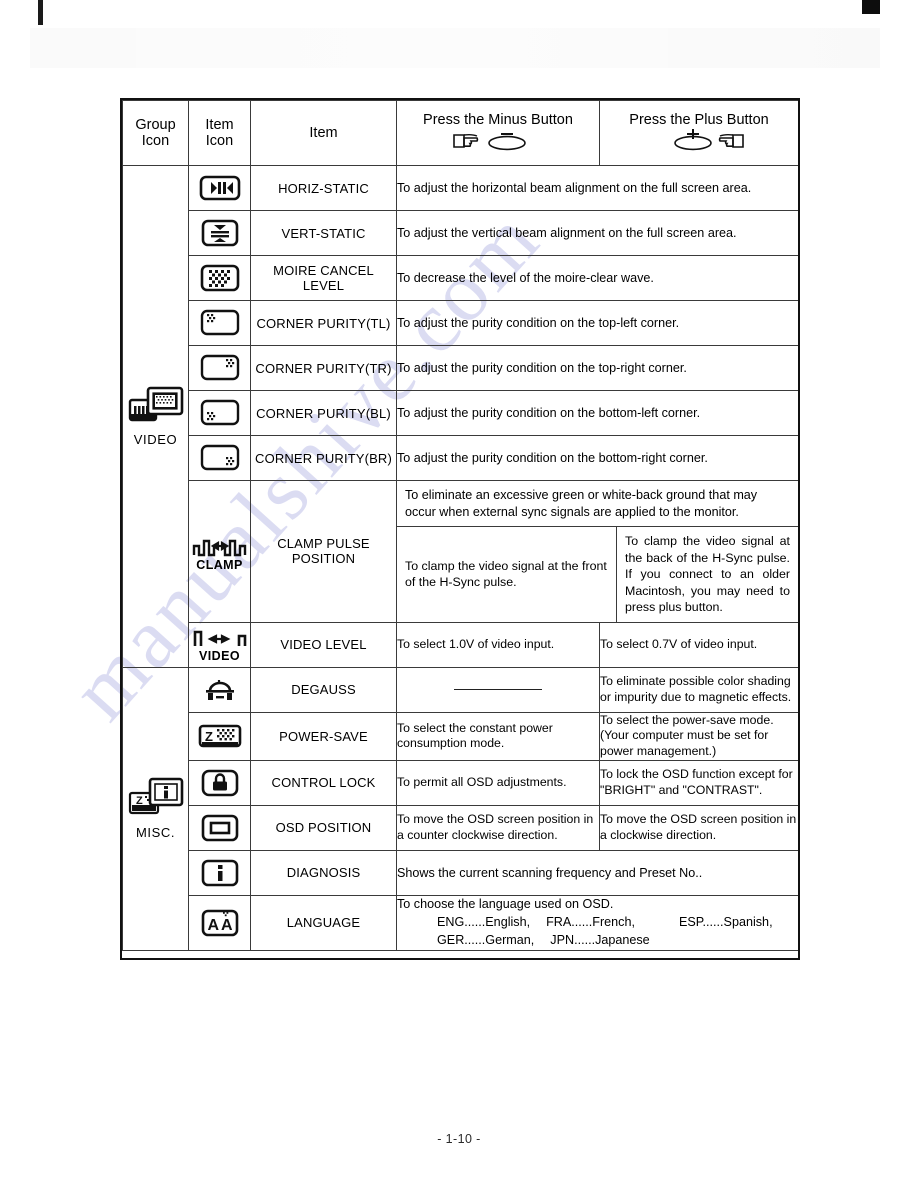 The image size is (918, 1188). I want to click on power-save-icon: Z, so click(219, 736).